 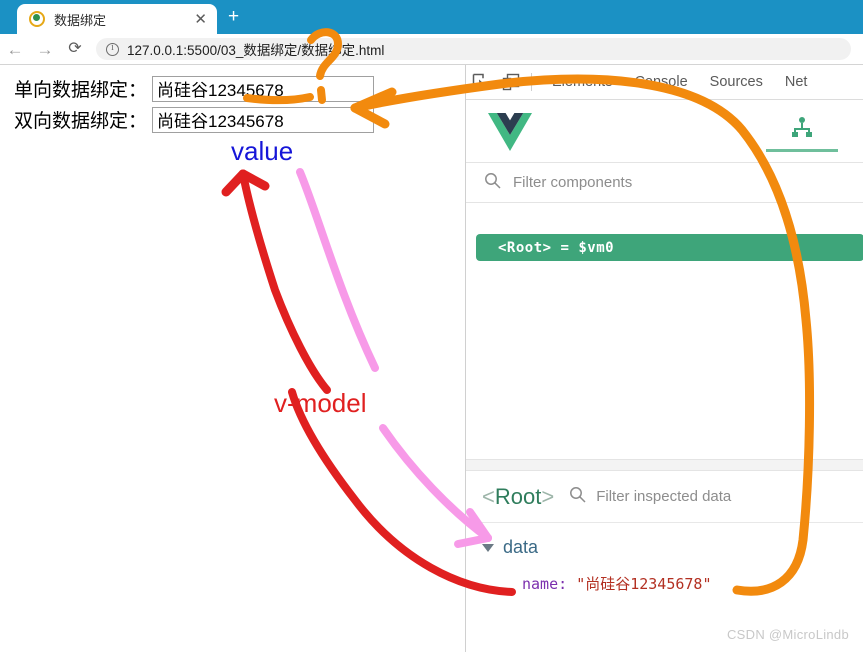 I want to click on address-bar: 127.0.0.1:5500/03_数据绑定/数据绑定.html, so click(x=473, y=49).